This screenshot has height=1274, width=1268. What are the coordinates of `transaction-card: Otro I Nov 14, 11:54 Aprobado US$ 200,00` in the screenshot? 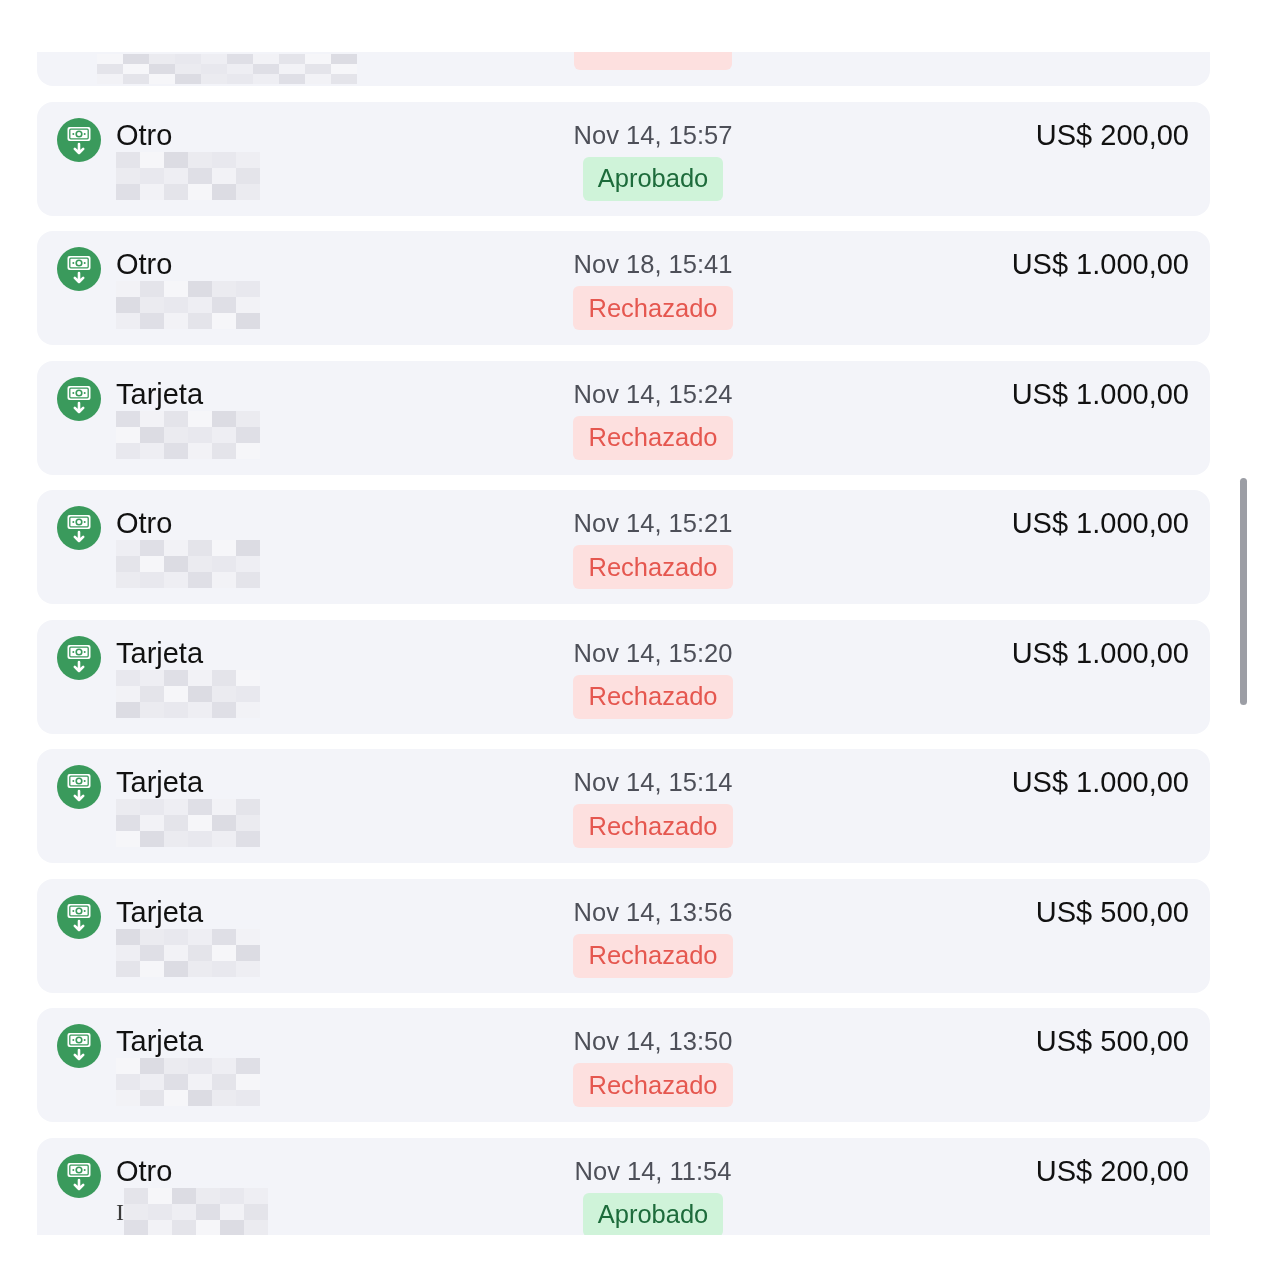 It's located at (623, 1186).